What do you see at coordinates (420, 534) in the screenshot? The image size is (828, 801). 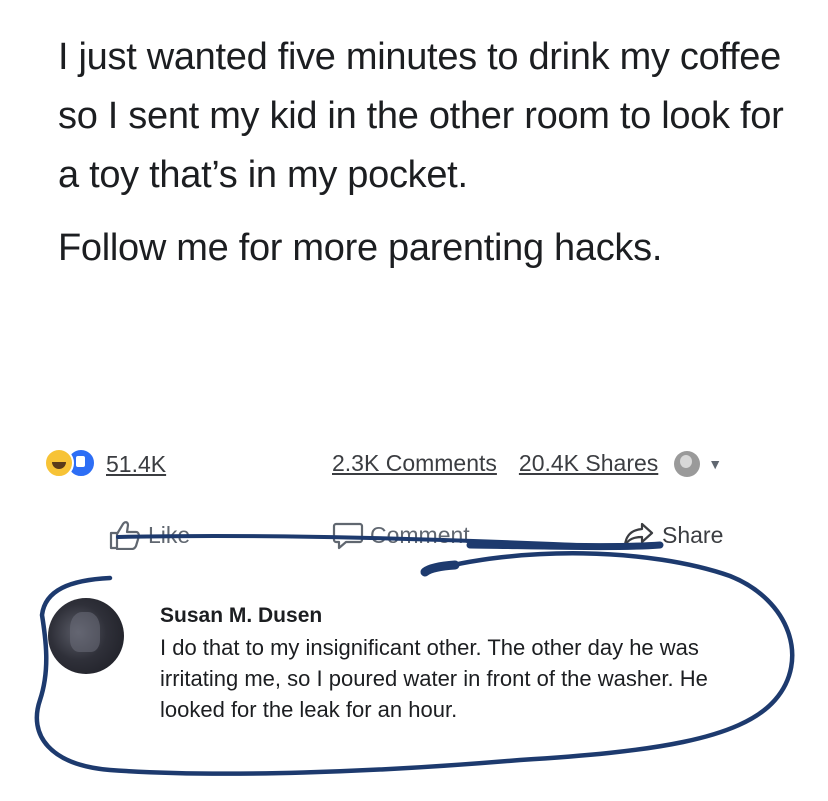 I see `comment-button-label: Comment` at bounding box center [420, 534].